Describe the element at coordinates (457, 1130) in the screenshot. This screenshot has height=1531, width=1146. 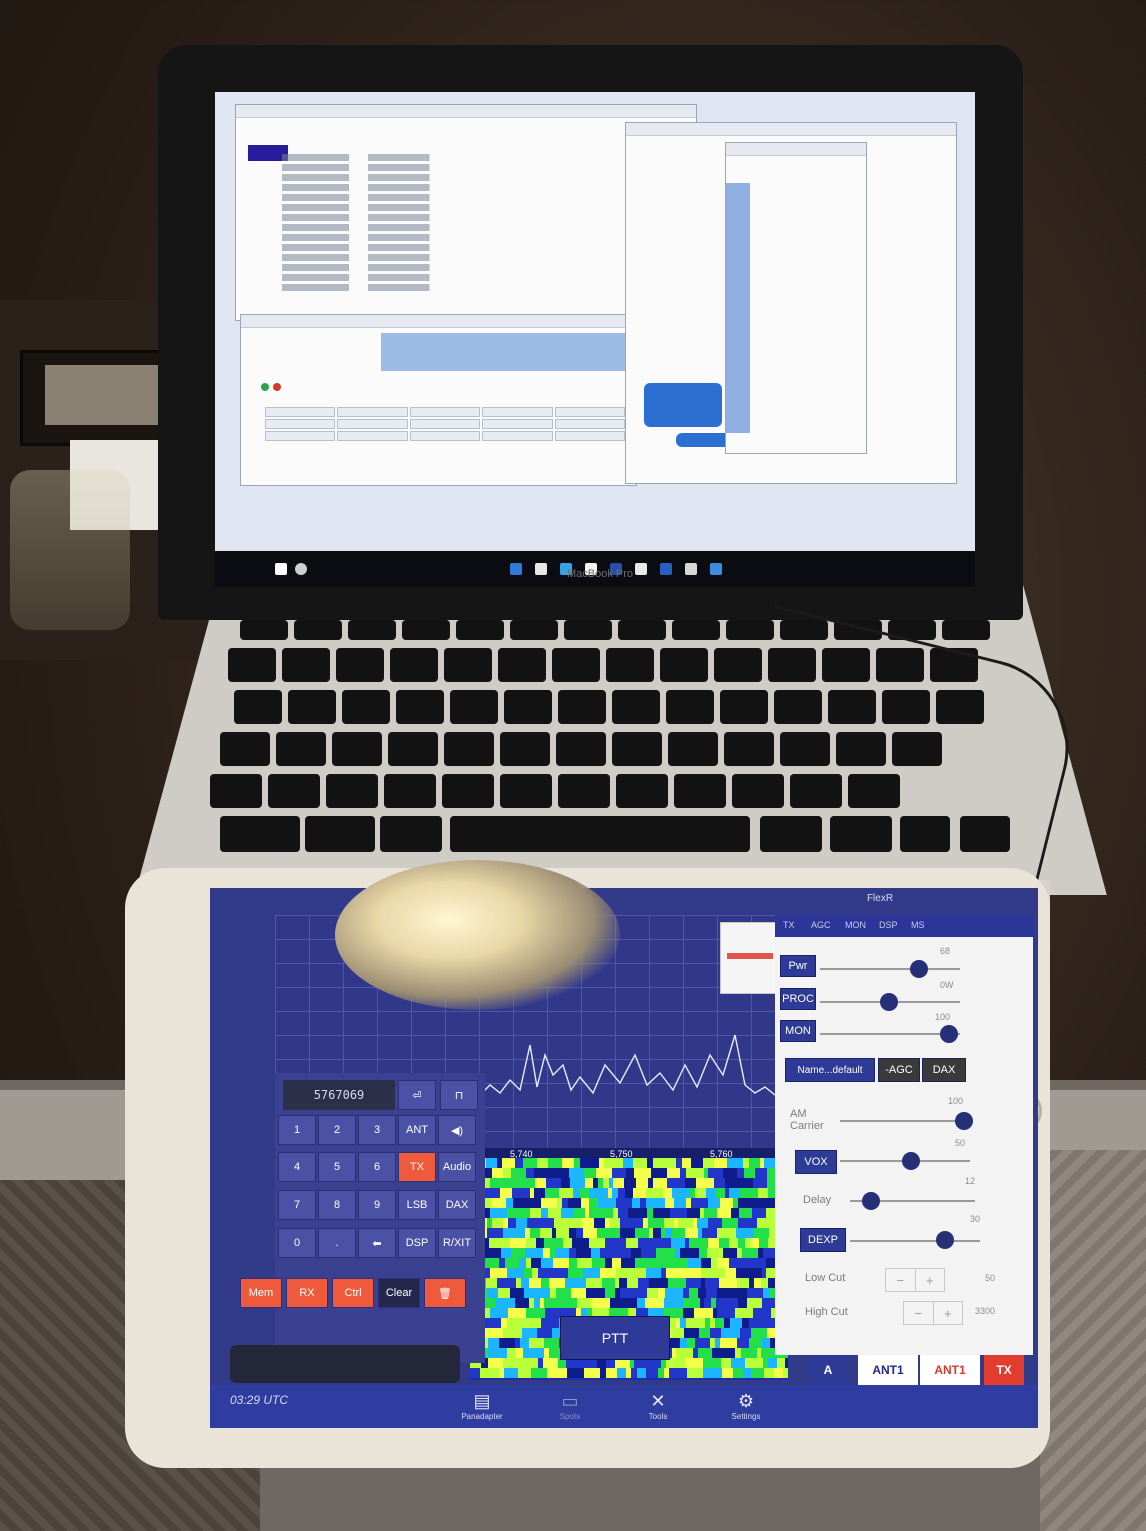
I see `speaker-icon: ◀)` at that location.